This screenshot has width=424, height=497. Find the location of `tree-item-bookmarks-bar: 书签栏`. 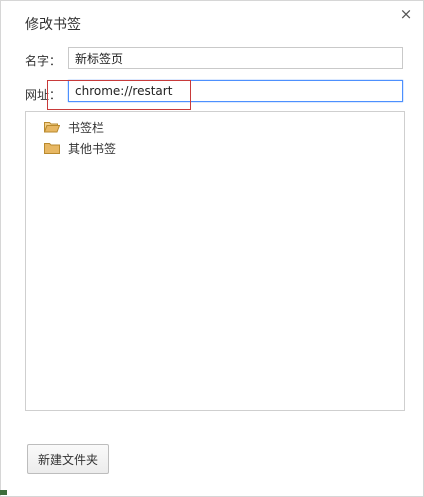

tree-item-bookmarks-bar: 书签栏 is located at coordinates (74, 127).